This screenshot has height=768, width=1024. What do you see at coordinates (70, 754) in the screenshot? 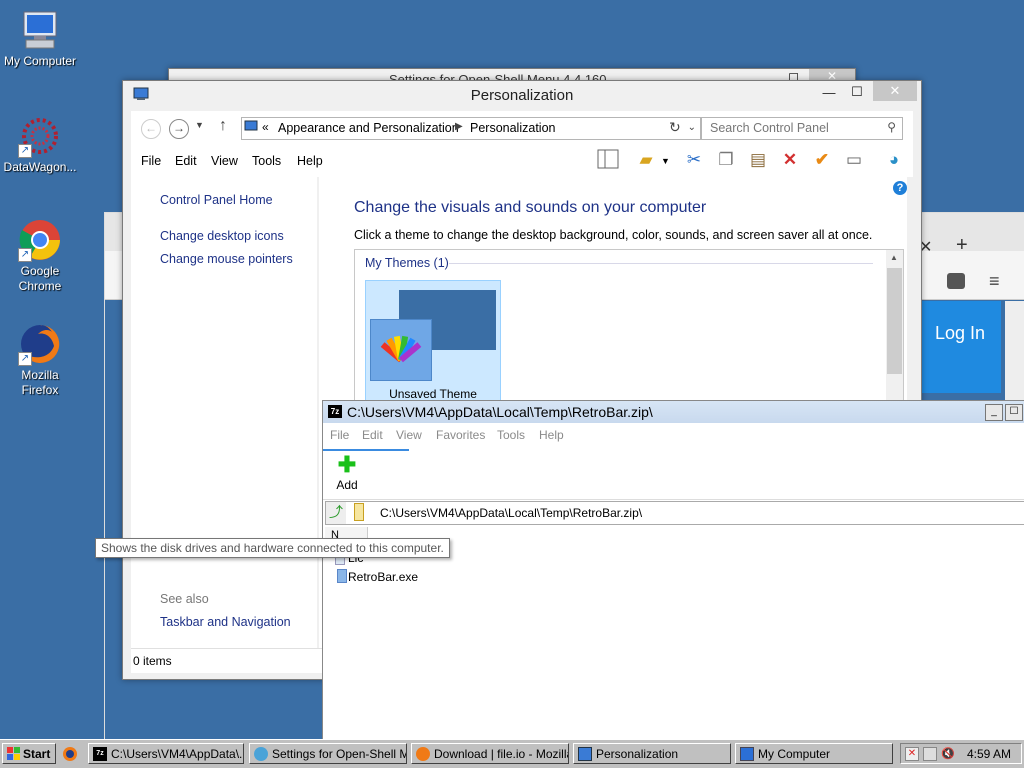
I see `quicklaunch-firefox-icon` at bounding box center [70, 754].